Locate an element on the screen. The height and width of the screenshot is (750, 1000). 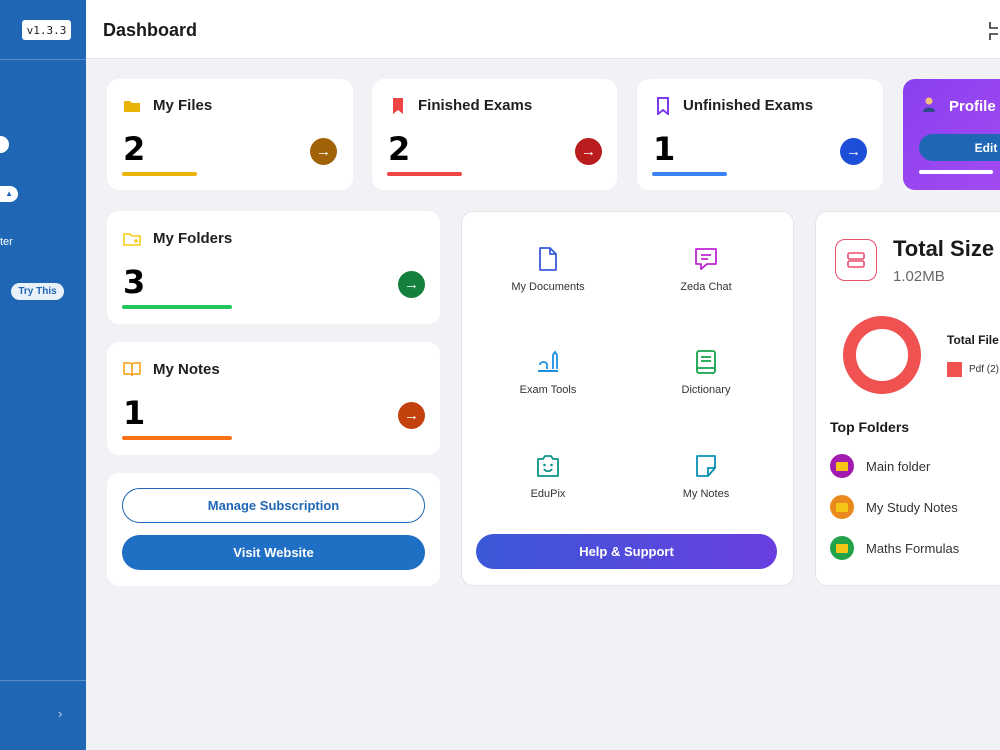
dictionary-icon is located at coordinates (706, 362).